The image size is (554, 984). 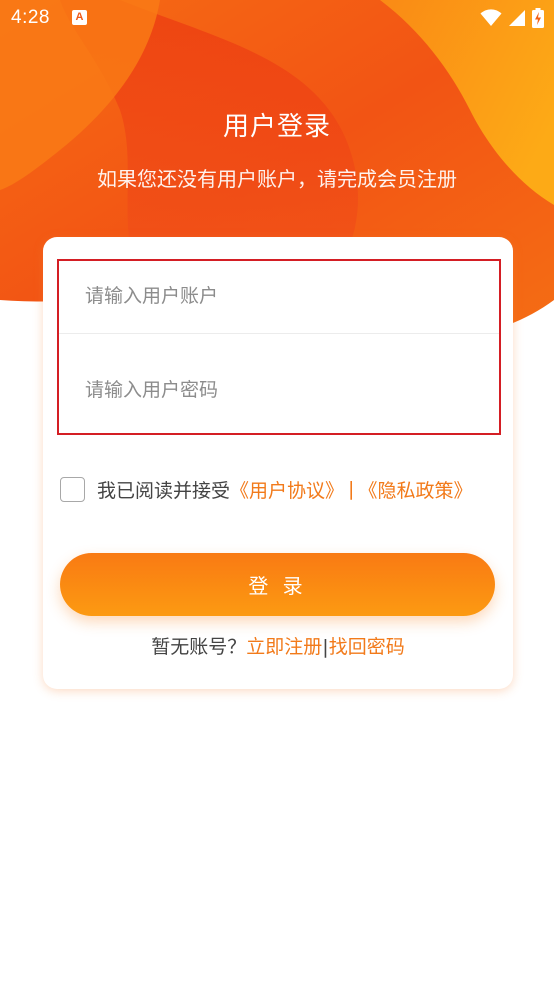 What do you see at coordinates (277, 19) in the screenshot?
I see `status-bar: 4:28 A` at bounding box center [277, 19].